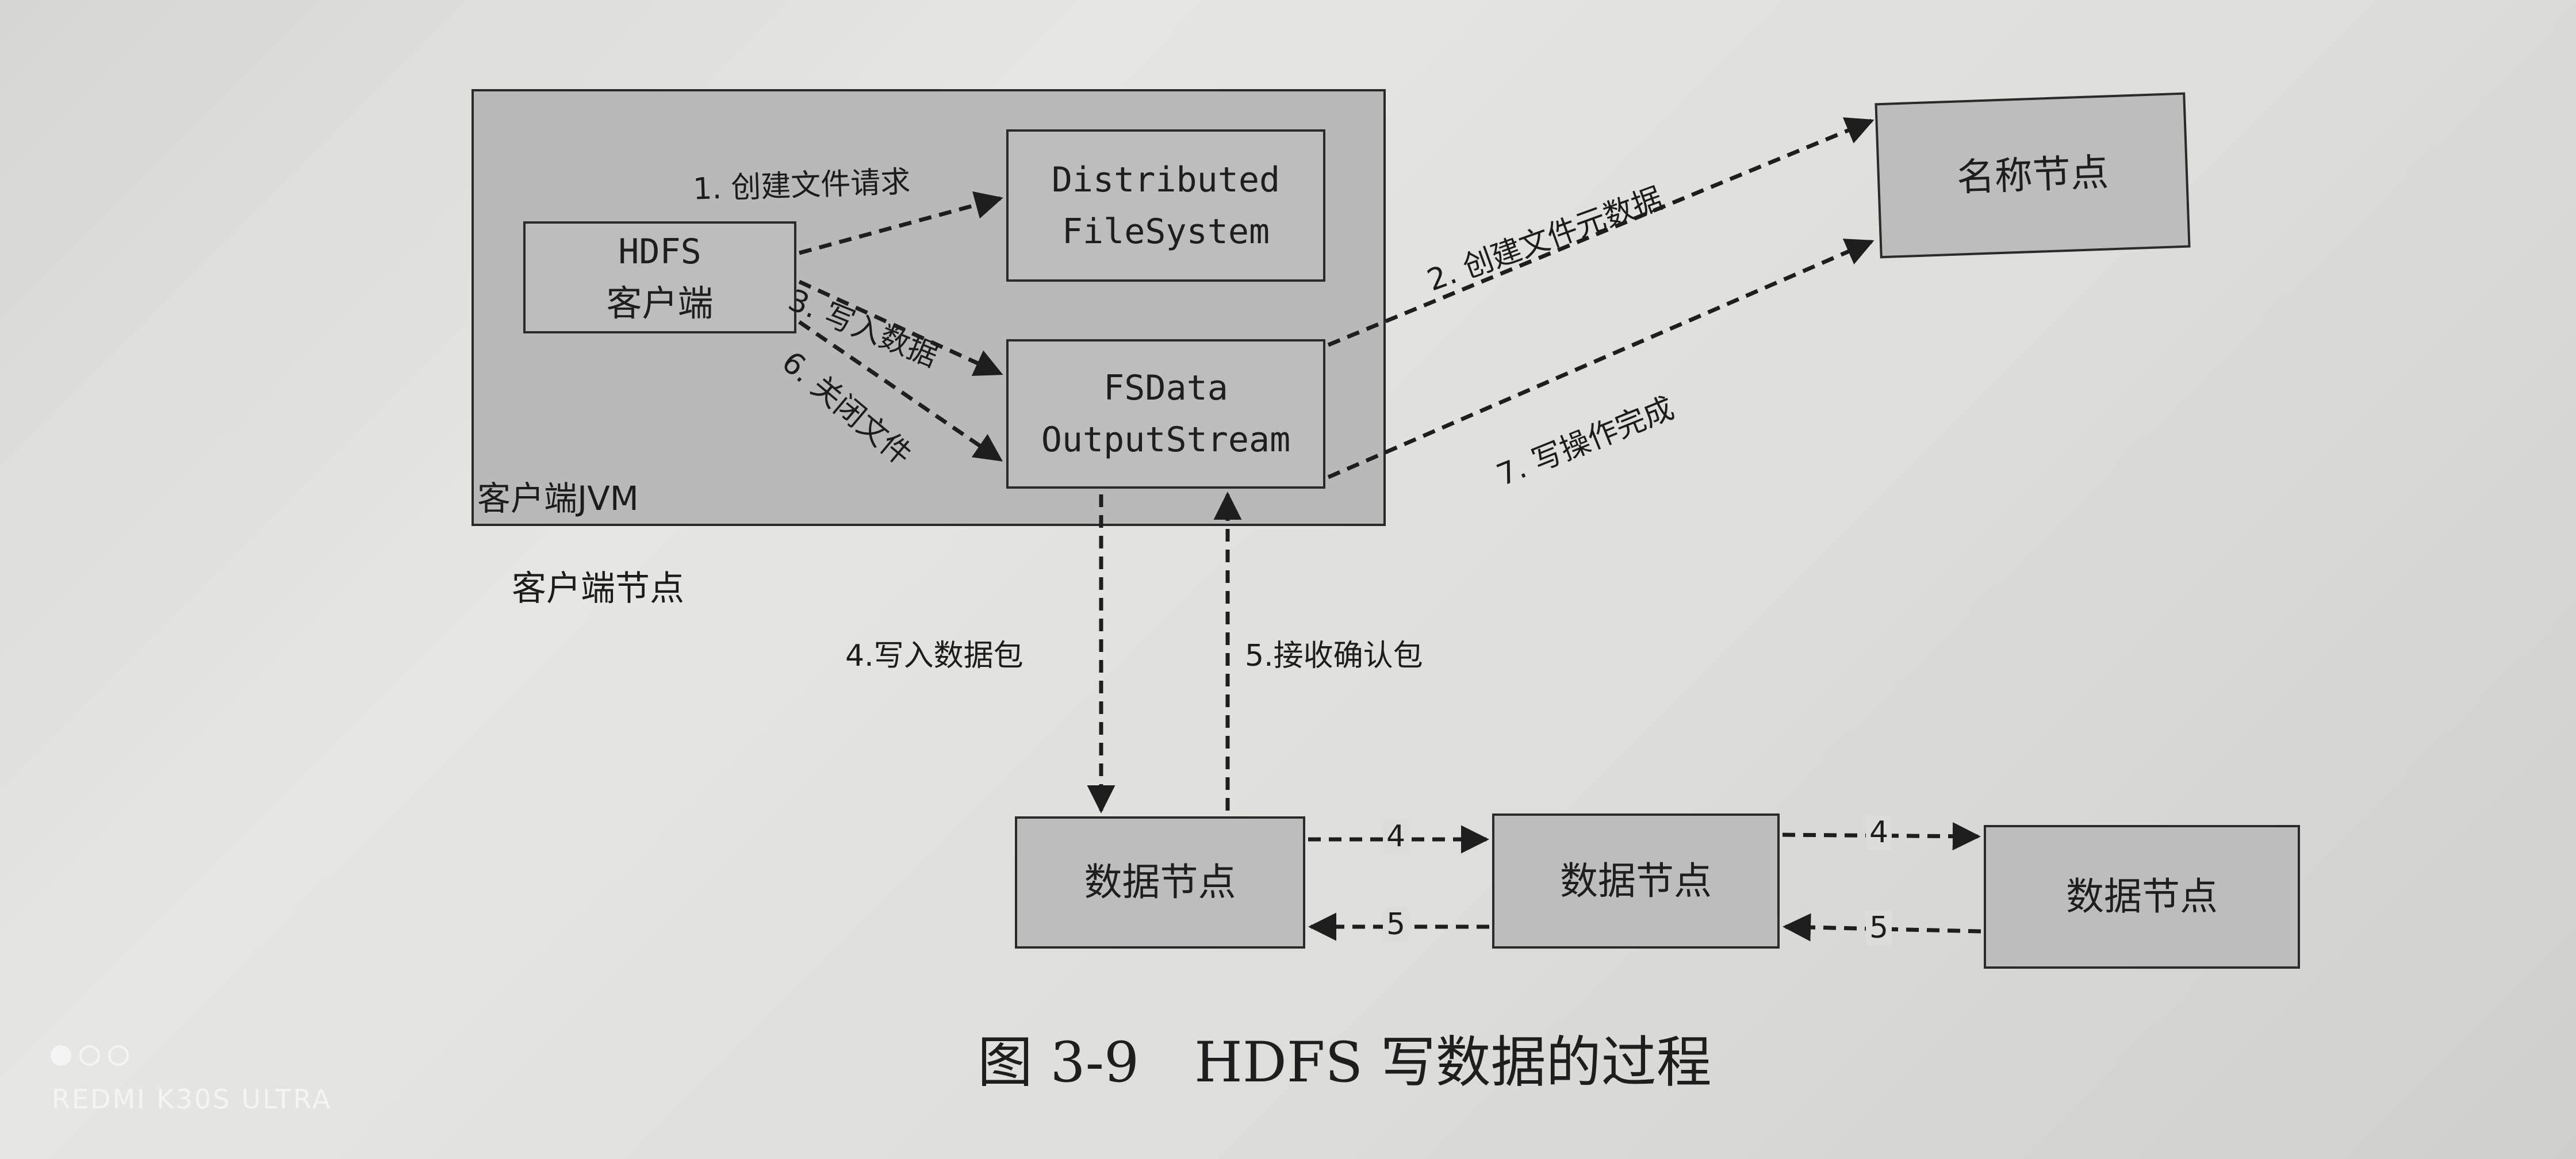 The image size is (2576, 1159). What do you see at coordinates (1396, 924) in the screenshot?
I see `pipe-5a-label: 5` at bounding box center [1396, 924].